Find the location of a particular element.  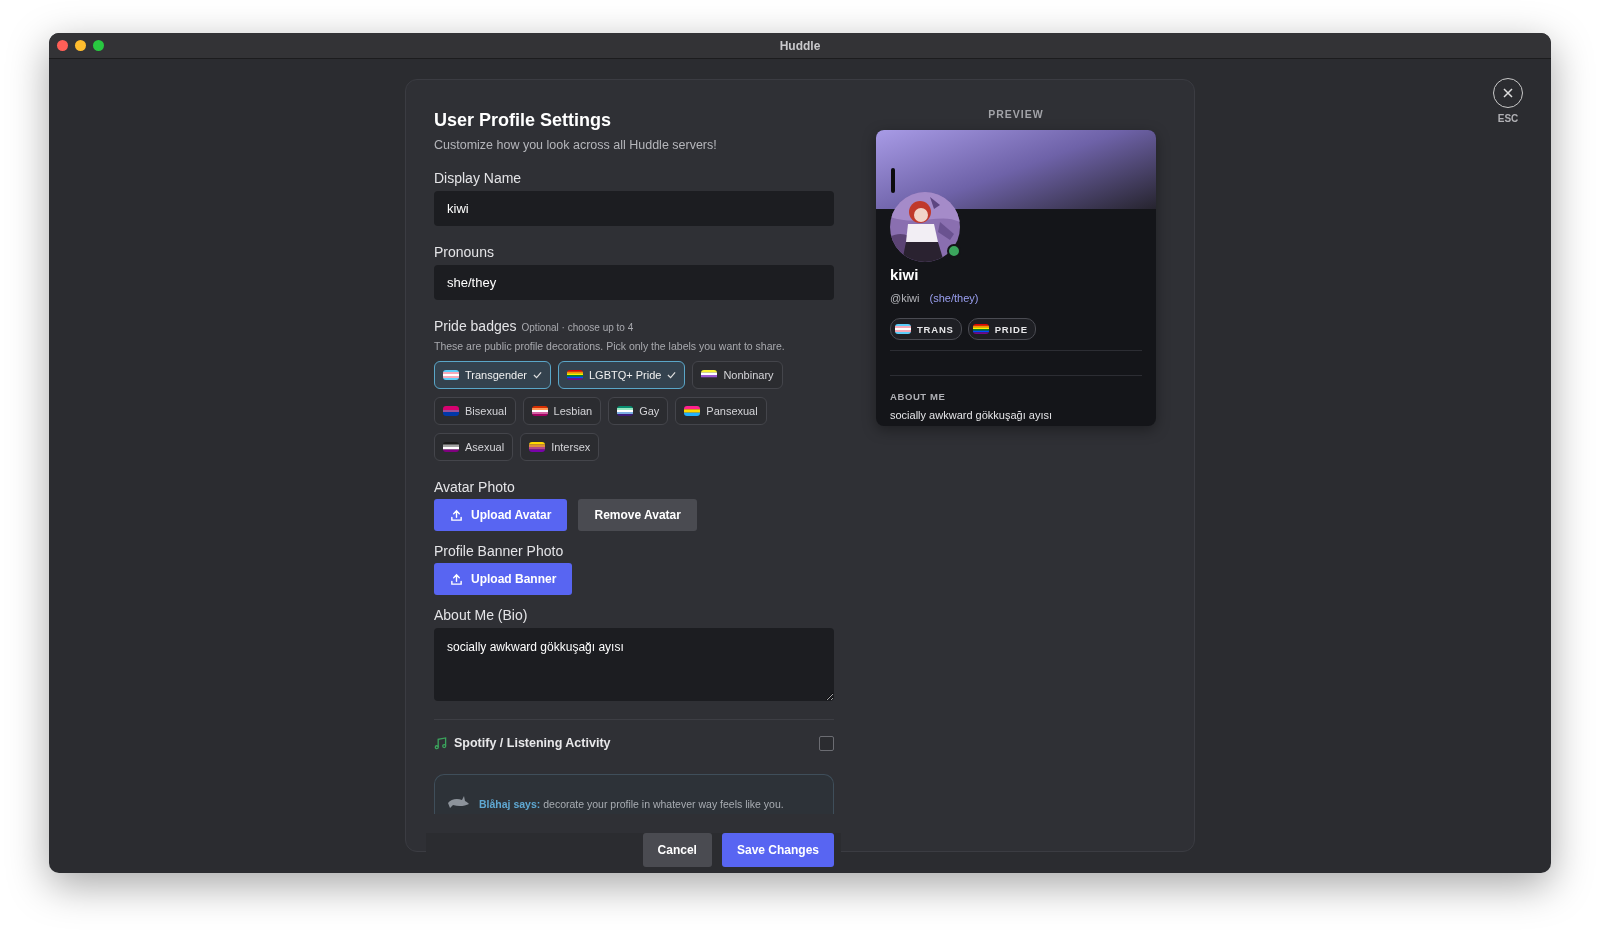

close-icon is located at coordinates (1508, 93).